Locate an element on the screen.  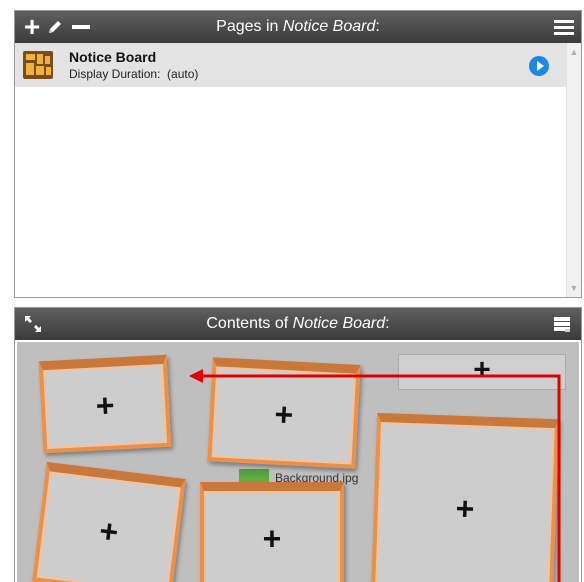
play-icon is located at coordinates (539, 66).